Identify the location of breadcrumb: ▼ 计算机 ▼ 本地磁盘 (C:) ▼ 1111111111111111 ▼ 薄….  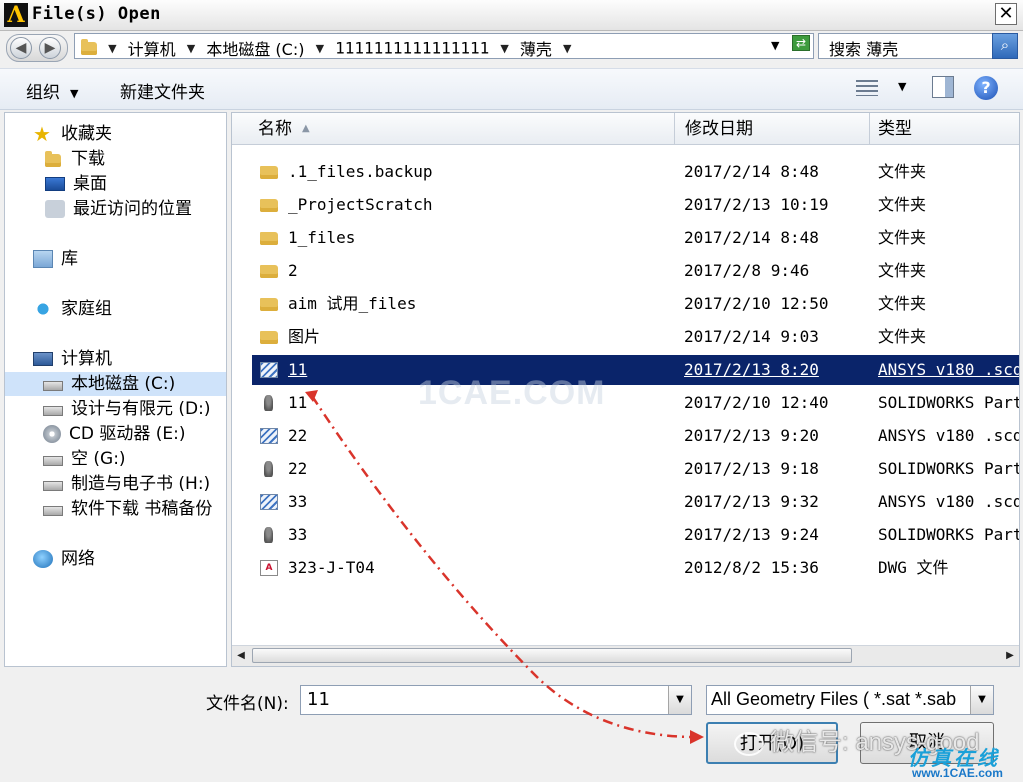
(329, 48).